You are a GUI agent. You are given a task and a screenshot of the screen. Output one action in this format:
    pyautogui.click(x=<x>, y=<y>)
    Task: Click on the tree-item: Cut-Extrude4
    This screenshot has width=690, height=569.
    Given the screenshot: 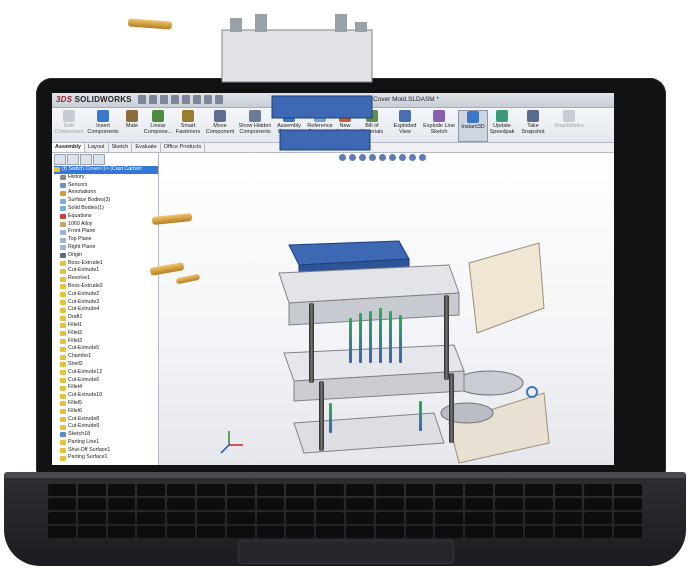 What is the action you would take?
    pyautogui.click(x=106, y=310)
    